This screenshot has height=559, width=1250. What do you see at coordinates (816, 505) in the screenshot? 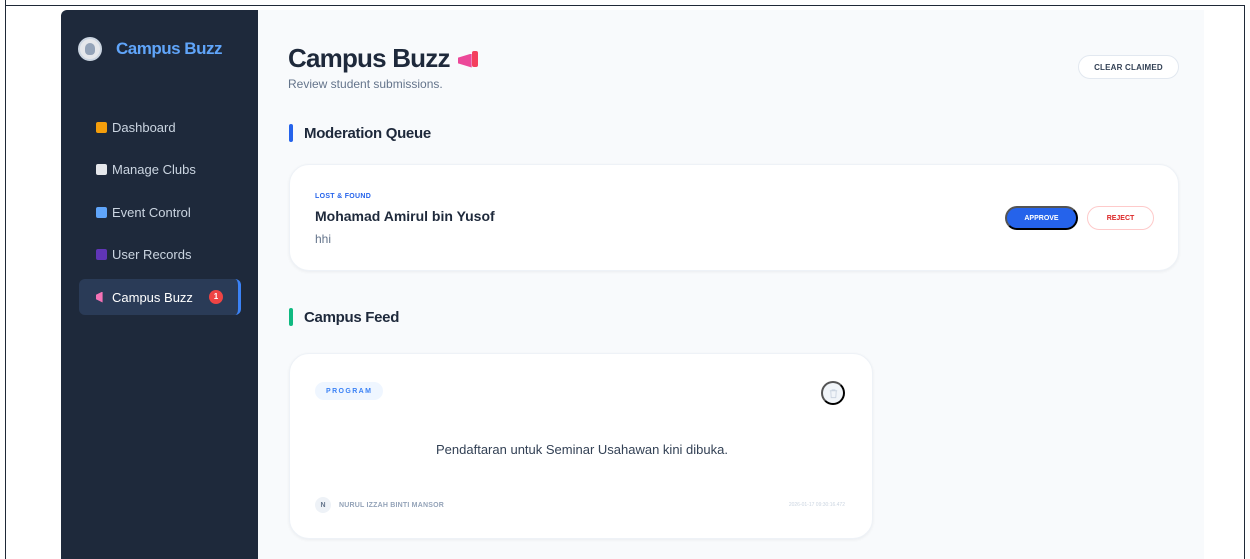
I see `post-timestamp: 2026-01-17 09:30:16.472` at bounding box center [816, 505].